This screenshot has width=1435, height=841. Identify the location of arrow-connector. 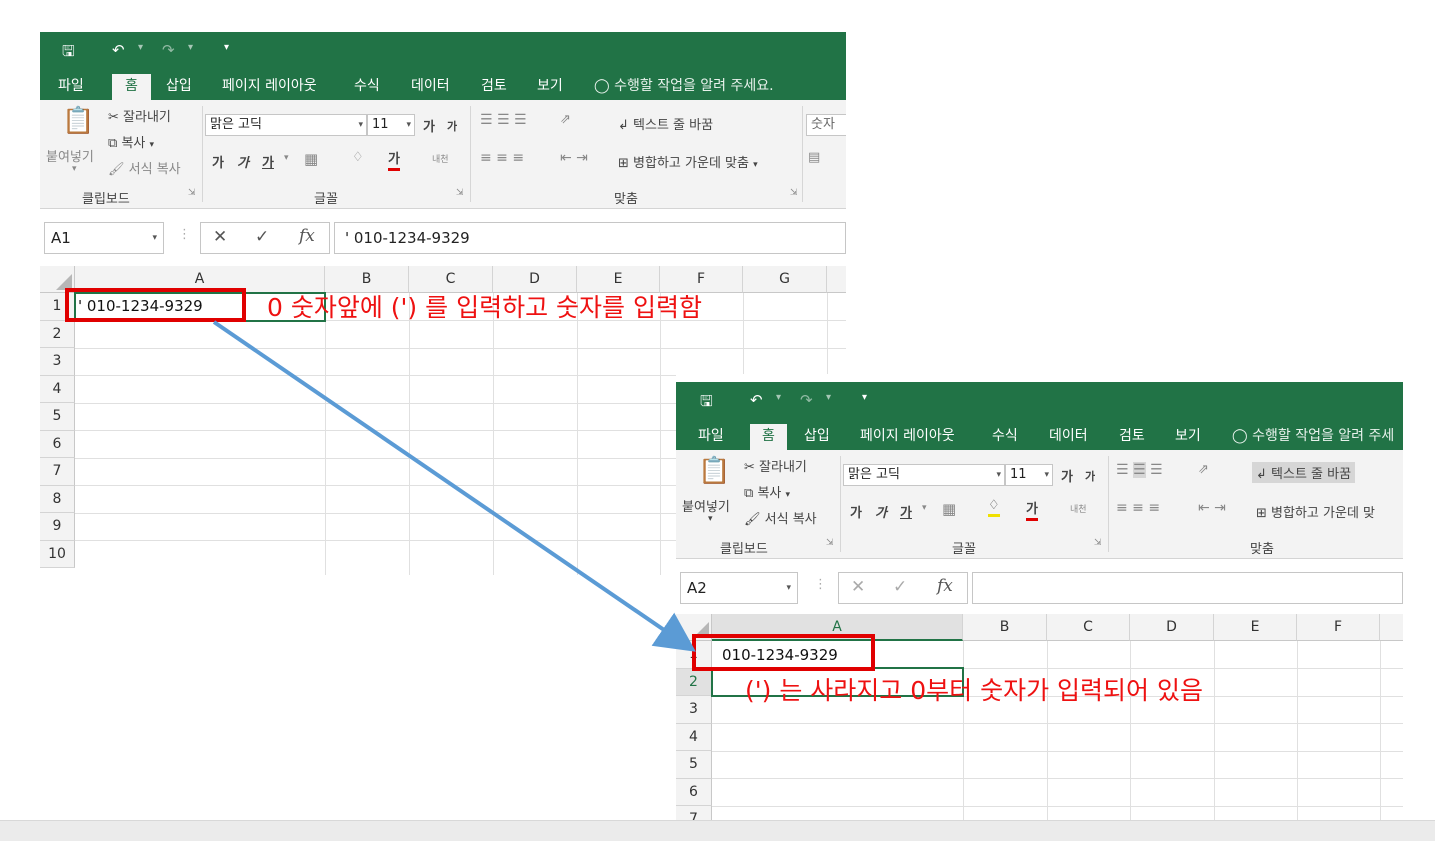
(454, 486).